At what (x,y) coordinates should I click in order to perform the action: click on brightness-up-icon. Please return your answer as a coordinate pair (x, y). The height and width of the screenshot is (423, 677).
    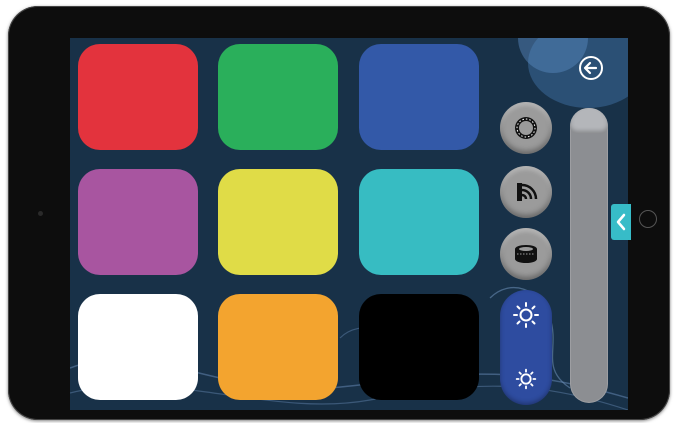
    Looking at the image, I should click on (526, 315).